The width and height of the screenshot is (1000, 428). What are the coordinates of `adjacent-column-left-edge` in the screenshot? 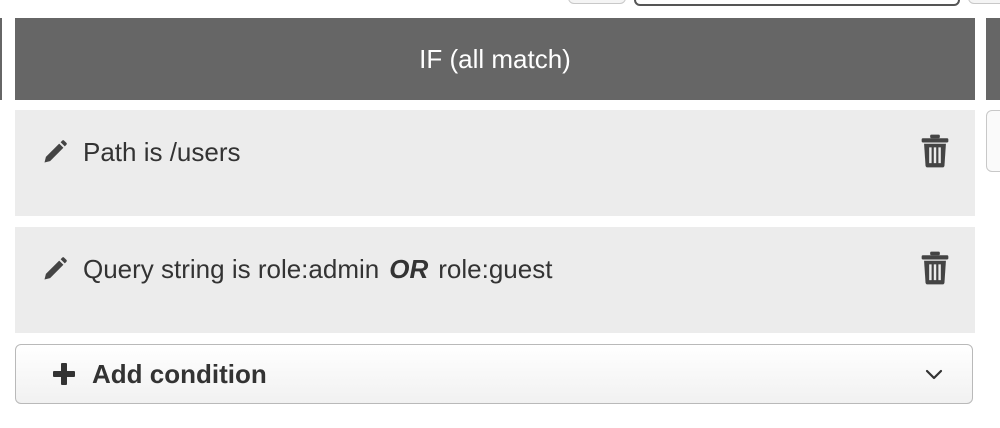 It's located at (1, 59).